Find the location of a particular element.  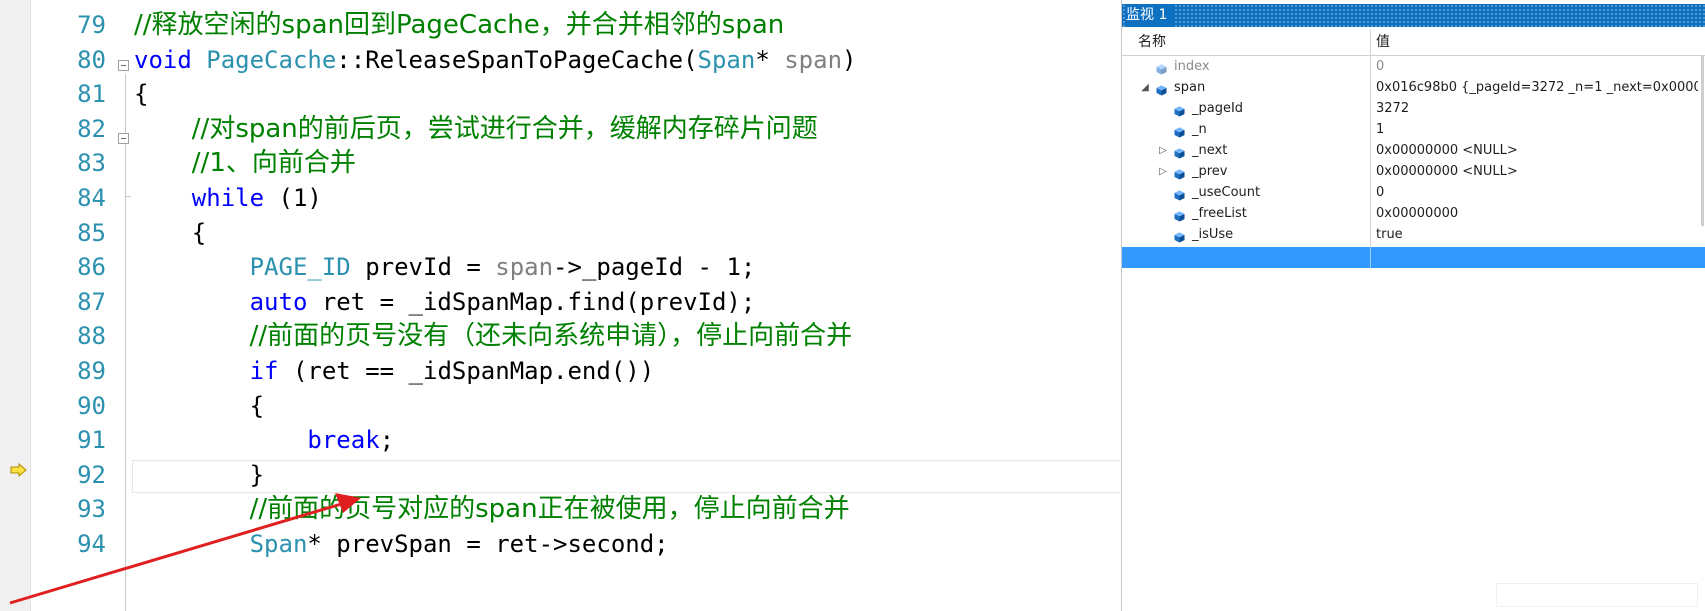

watch-row-next: ▷ _next 0x00000000 <NULL> is located at coordinates (1413, 150).